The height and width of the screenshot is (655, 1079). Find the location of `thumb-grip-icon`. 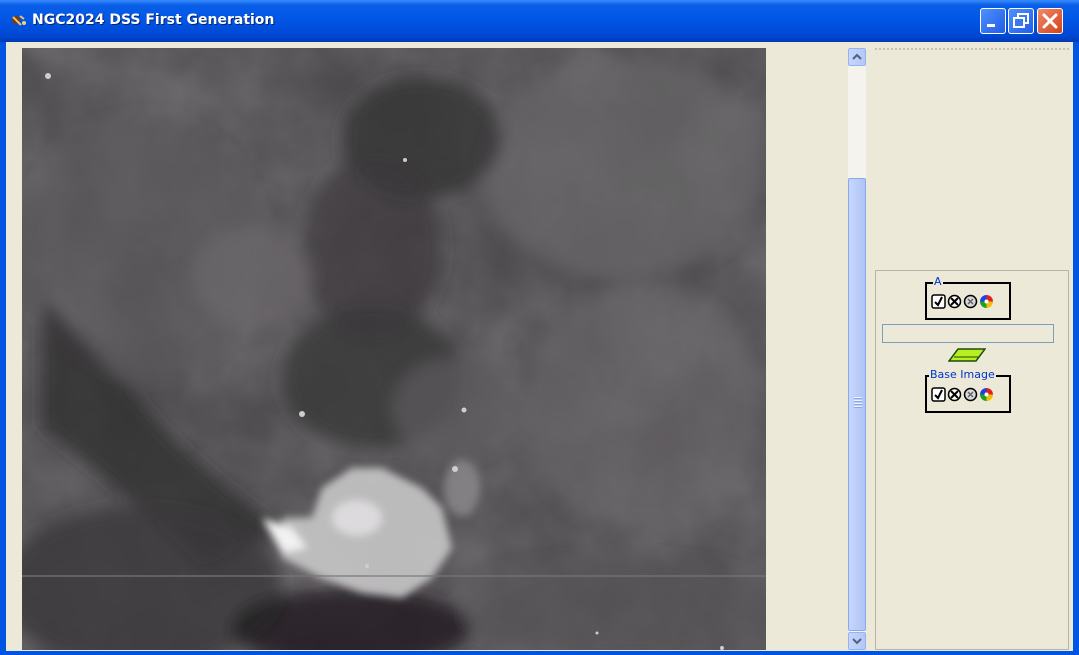

thumb-grip-icon is located at coordinates (858, 403).